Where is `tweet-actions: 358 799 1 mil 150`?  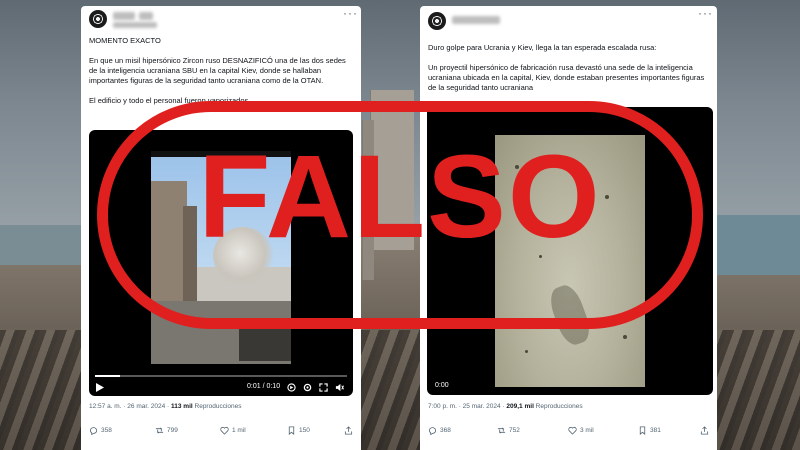
tweet-actions: 358 799 1 mil 150 is located at coordinates (221, 432).